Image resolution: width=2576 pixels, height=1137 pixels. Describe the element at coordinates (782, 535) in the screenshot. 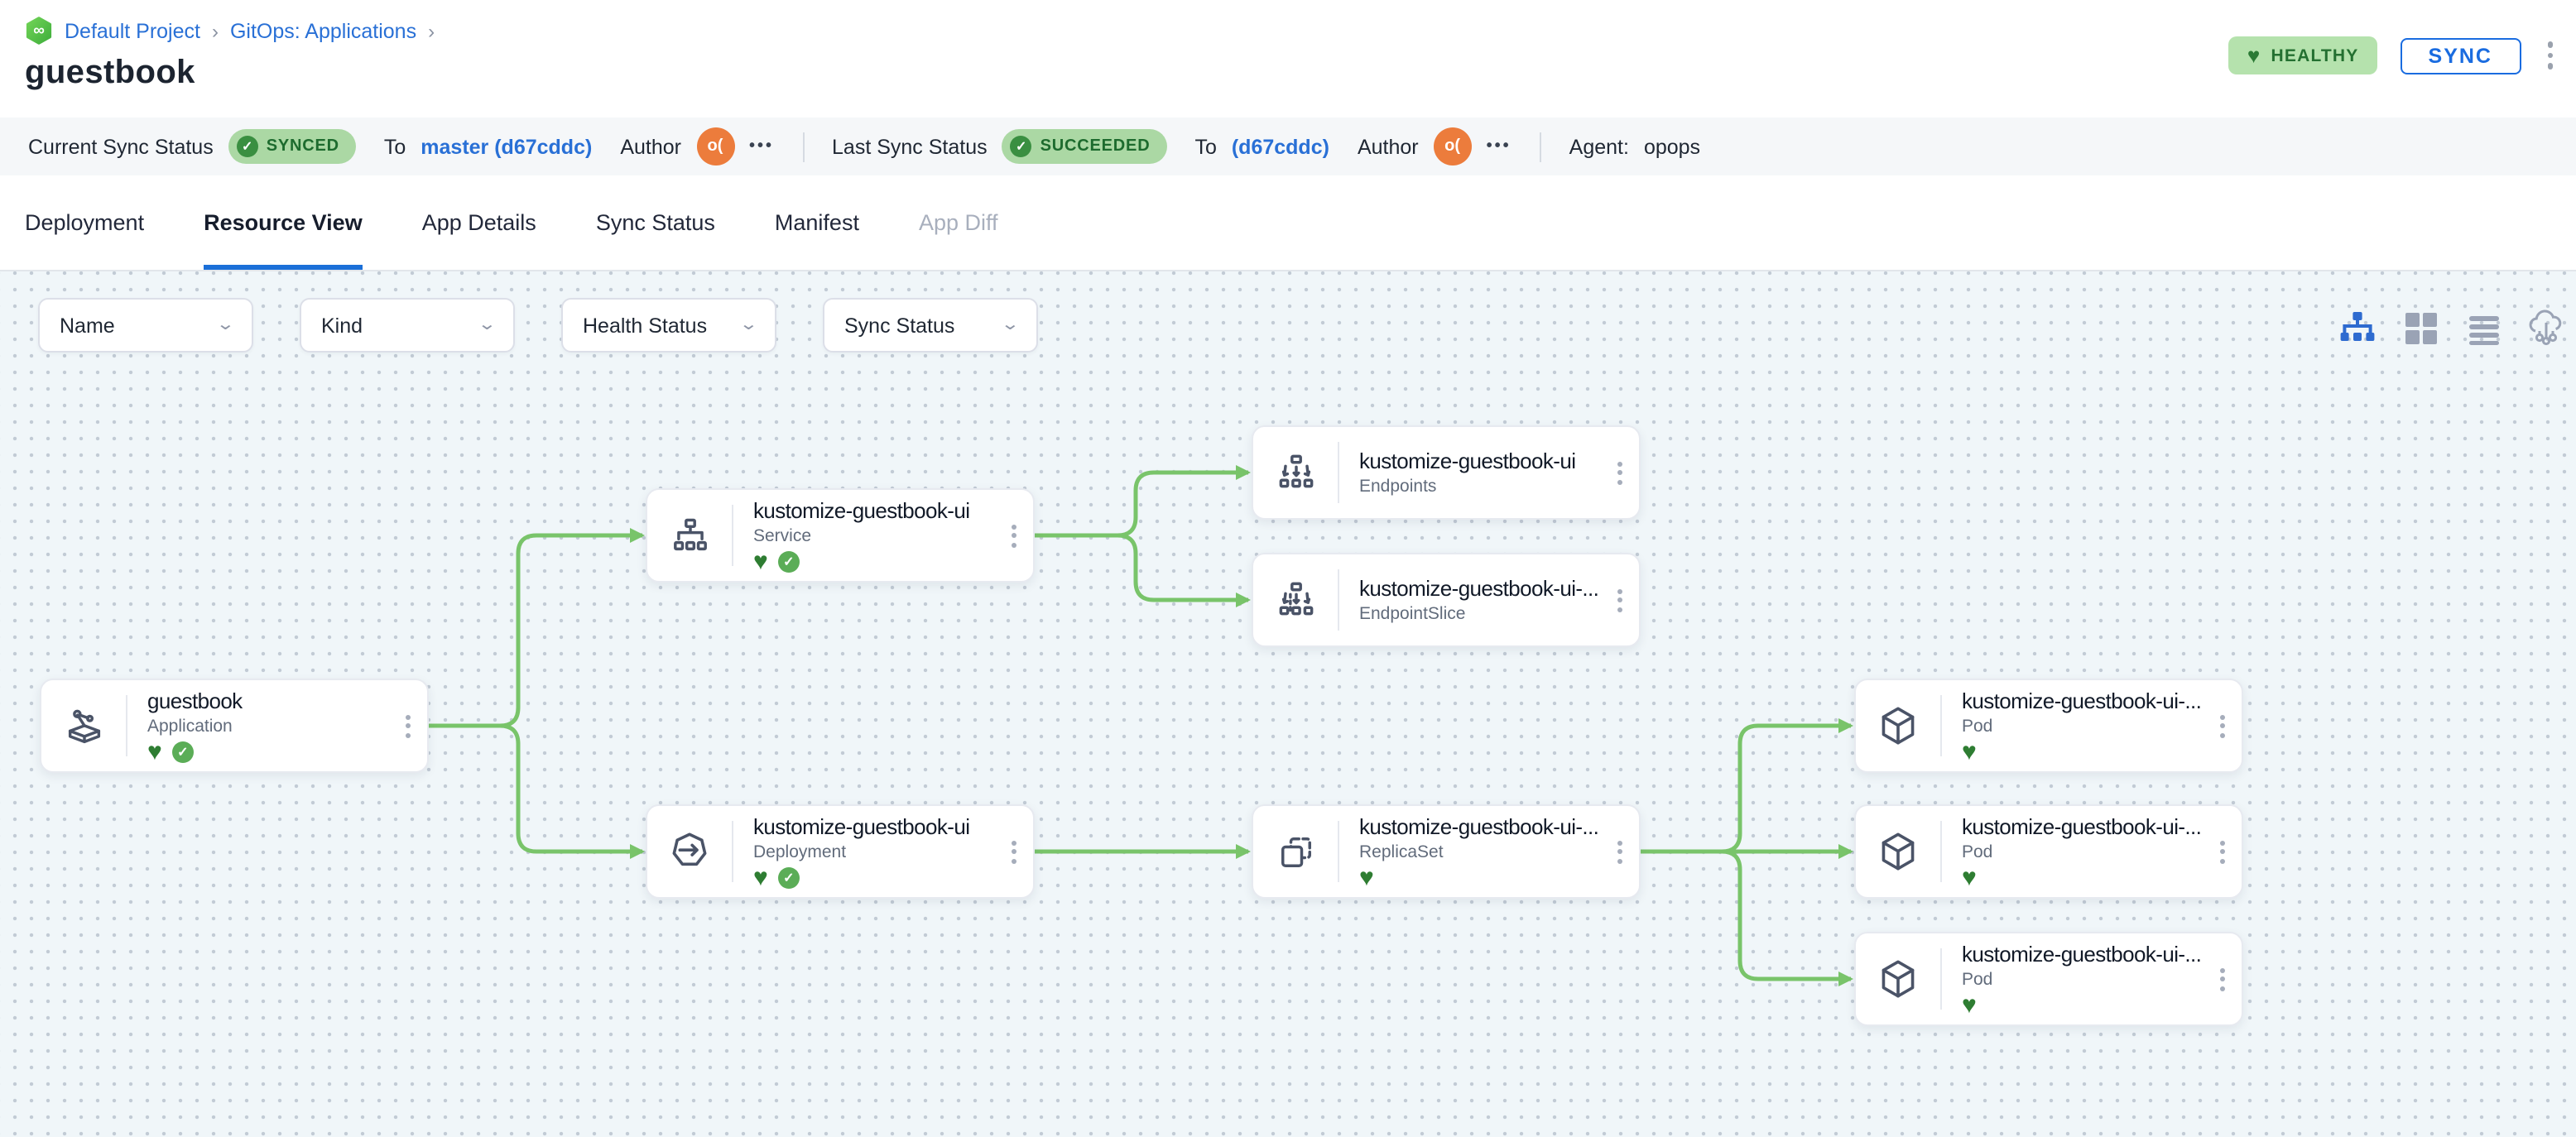

I see `node-kind: Service` at that location.